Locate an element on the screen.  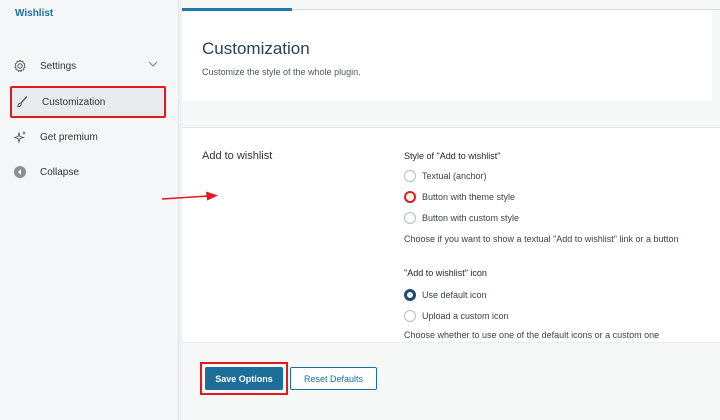
brush-icon is located at coordinates (22, 102).